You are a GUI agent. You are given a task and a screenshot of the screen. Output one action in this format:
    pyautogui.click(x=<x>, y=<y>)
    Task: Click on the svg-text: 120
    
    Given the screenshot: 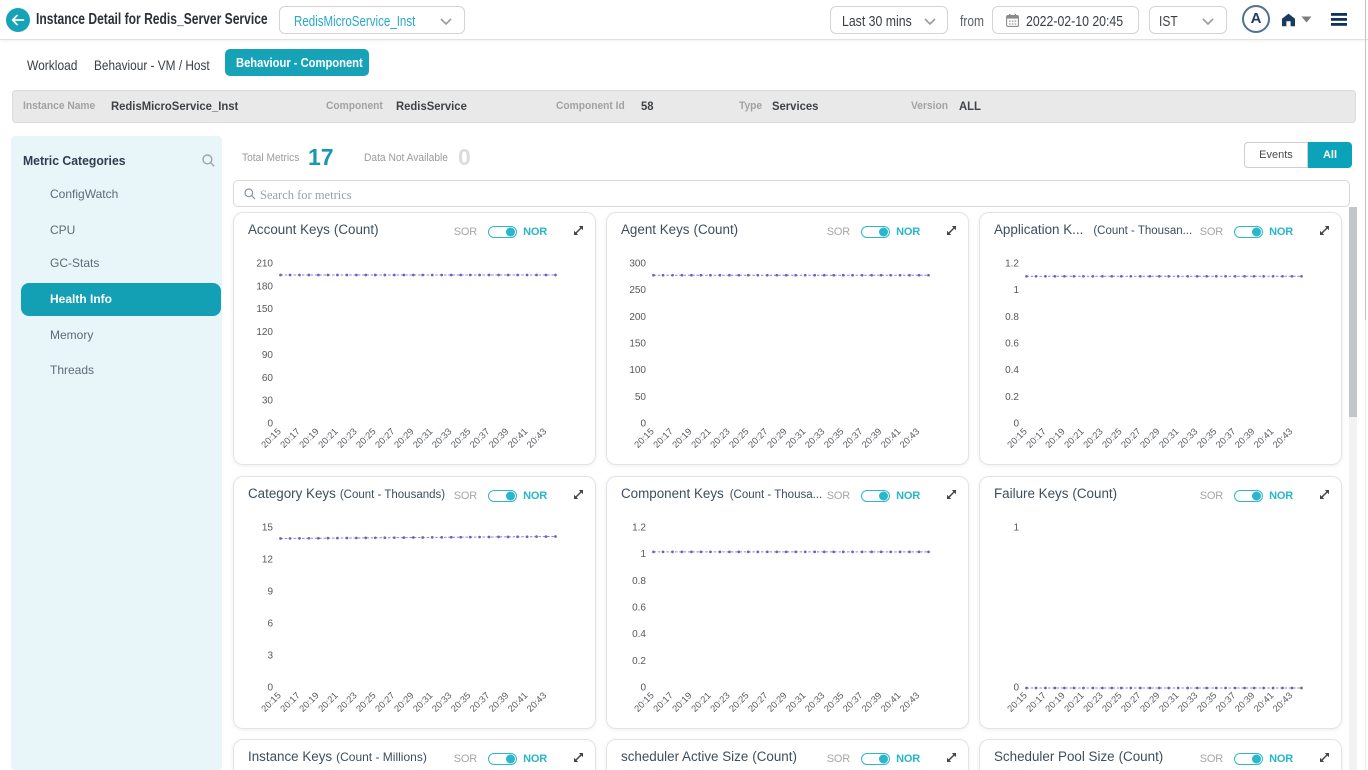 What is the action you would take?
    pyautogui.click(x=264, y=332)
    